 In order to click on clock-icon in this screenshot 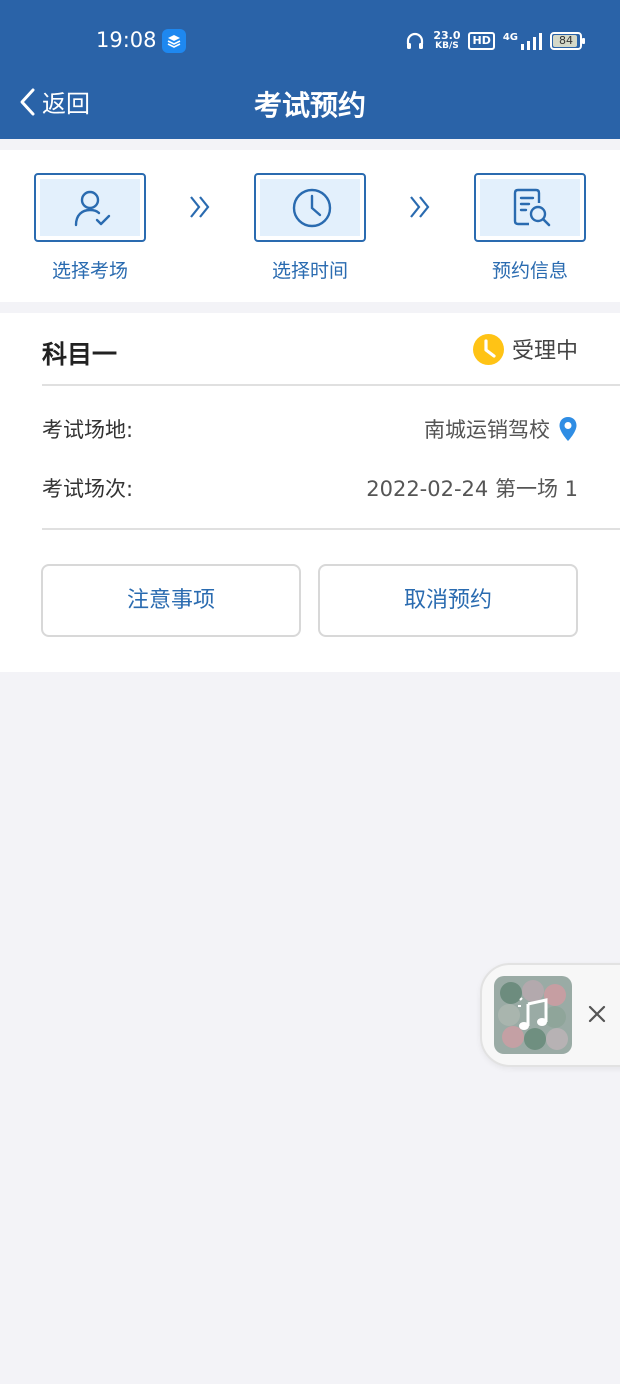, I will do `click(312, 208)`.